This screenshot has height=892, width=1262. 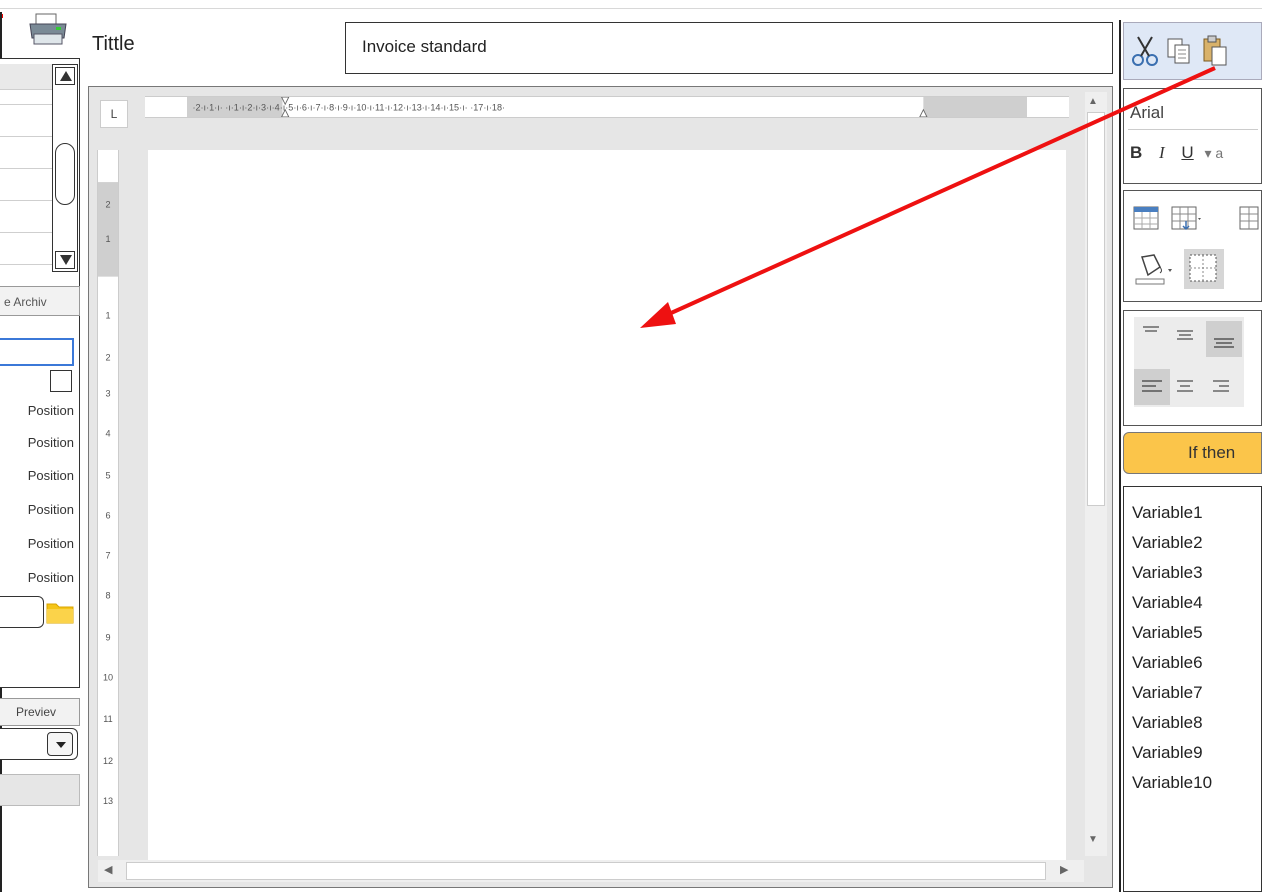 What do you see at coordinates (40, 712) in the screenshot?
I see `preview-button: Previev` at bounding box center [40, 712].